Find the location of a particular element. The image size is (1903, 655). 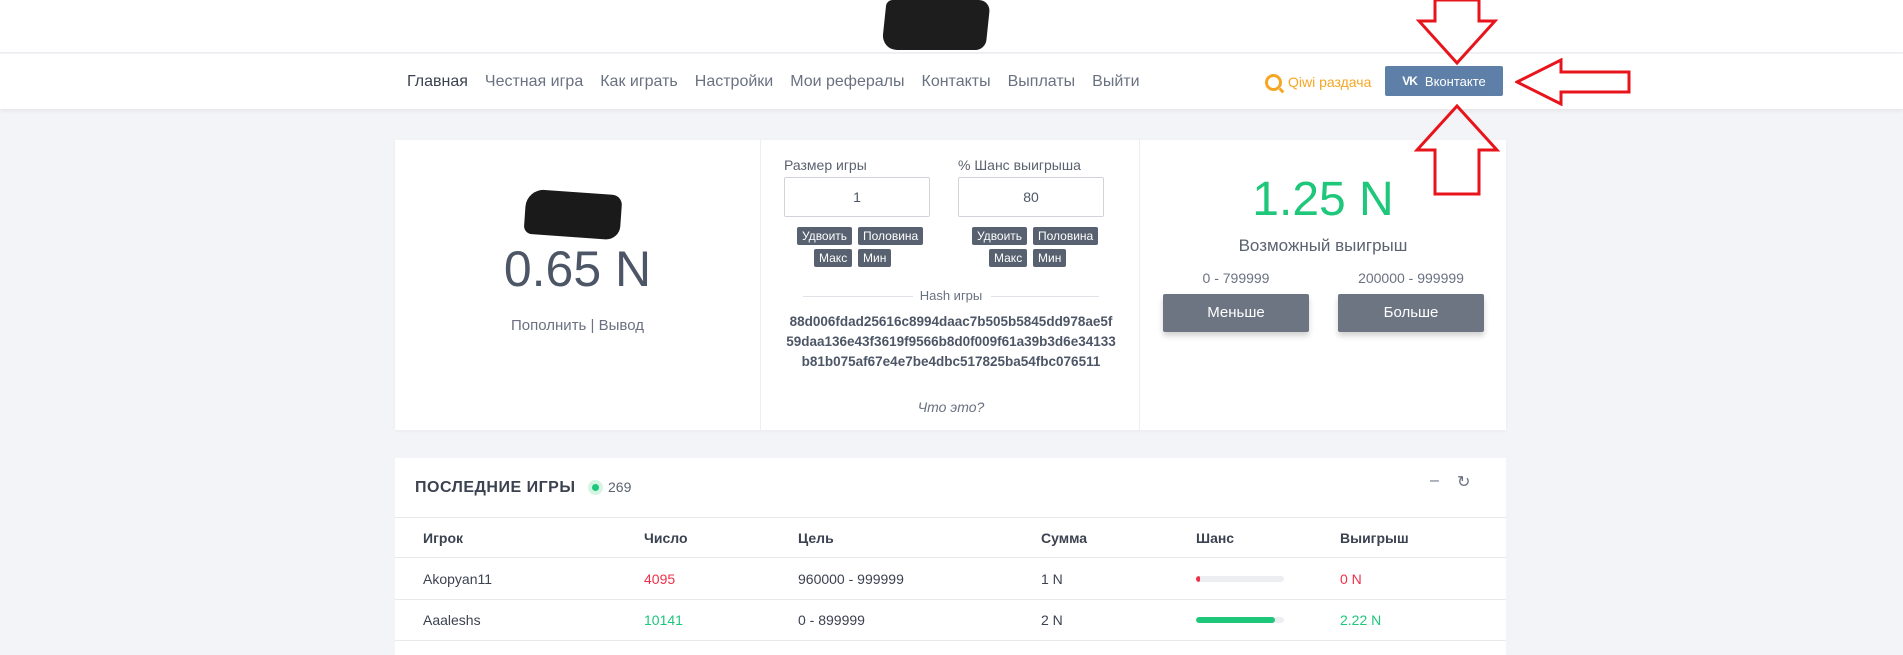

win-amount: 2.22 N is located at coordinates (1361, 620).